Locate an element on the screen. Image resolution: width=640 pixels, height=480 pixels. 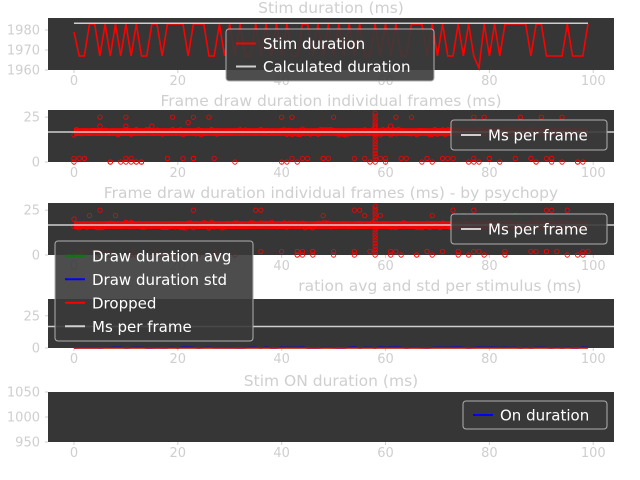
y-tick-label: 950 is located at coordinates (27, 443).